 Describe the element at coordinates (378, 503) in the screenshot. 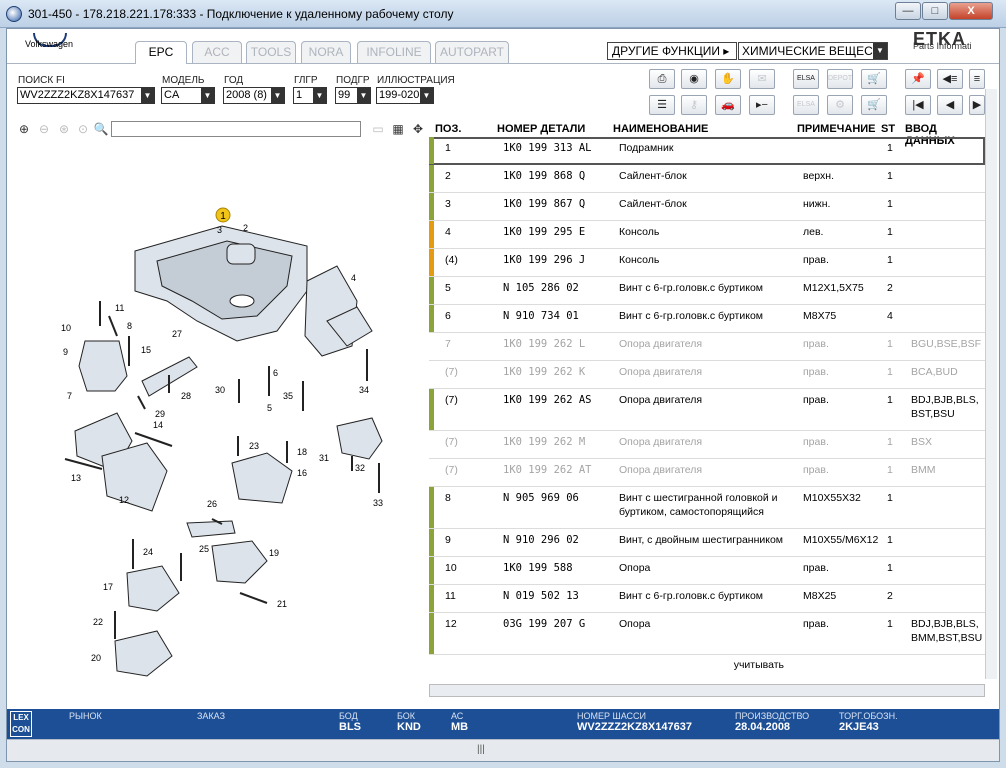

I see `callout-33: 33` at that location.